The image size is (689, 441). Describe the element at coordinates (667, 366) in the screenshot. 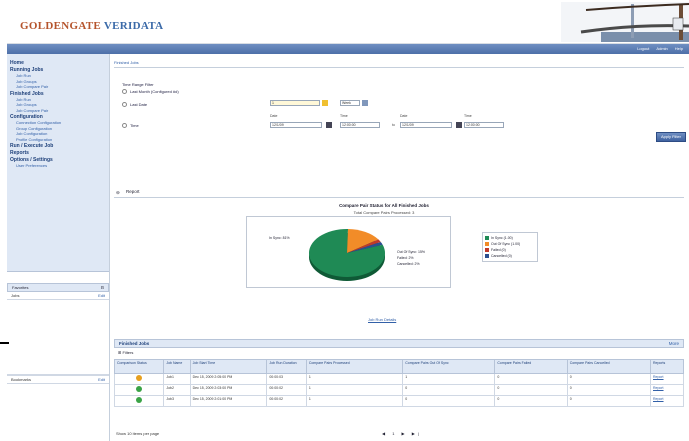

I see `column-header-8: Reports` at that location.